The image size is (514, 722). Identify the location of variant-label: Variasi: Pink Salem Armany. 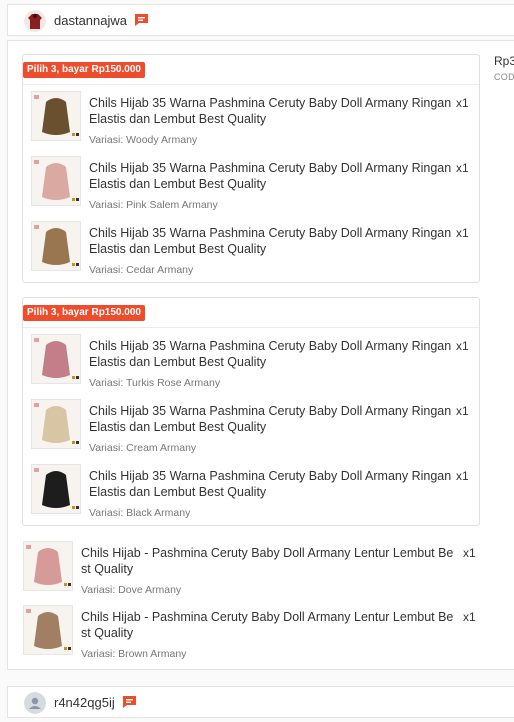
(153, 205).